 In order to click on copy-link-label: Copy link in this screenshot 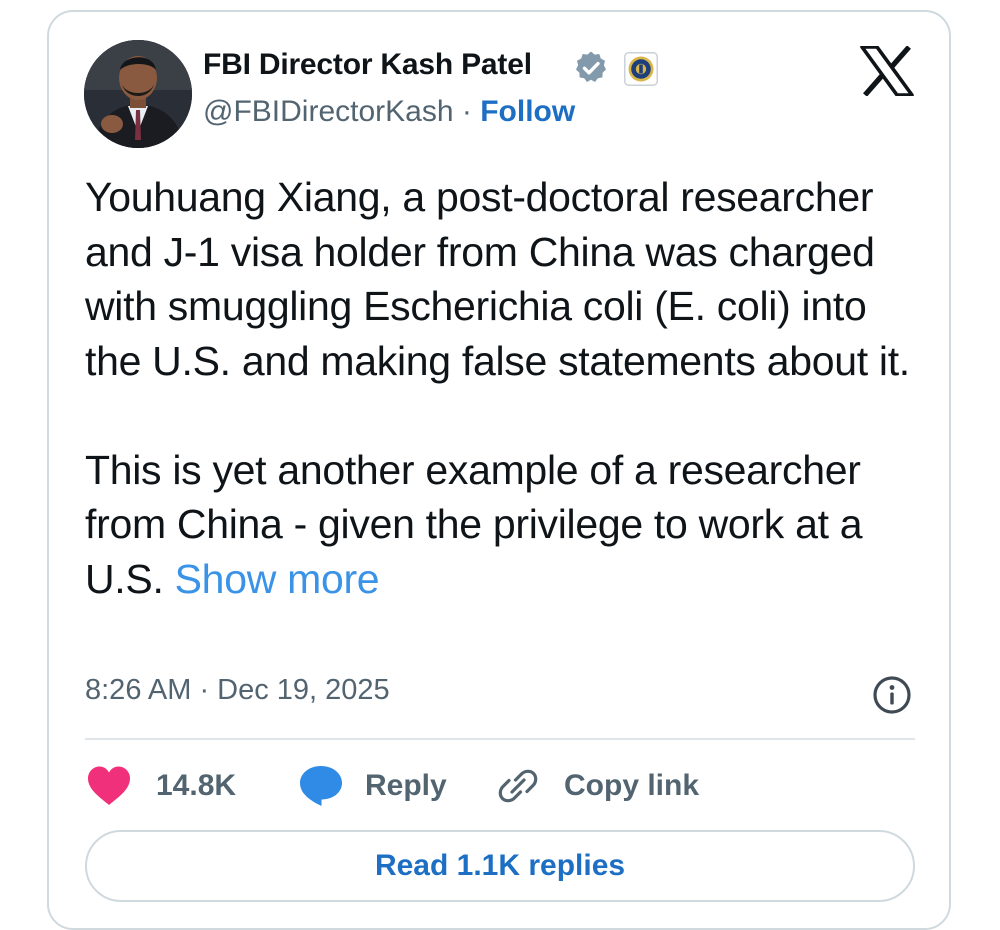, I will do `click(632, 785)`.